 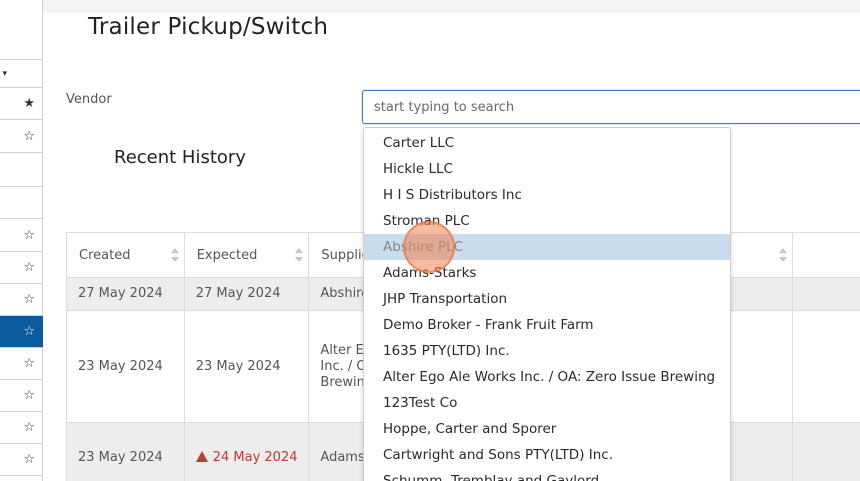 I want to click on sidebar: ▾ ★ ☆ ☆ ☆ ☆ ☆ ☆ ☆ ☆ ☆, so click(x=21, y=240).